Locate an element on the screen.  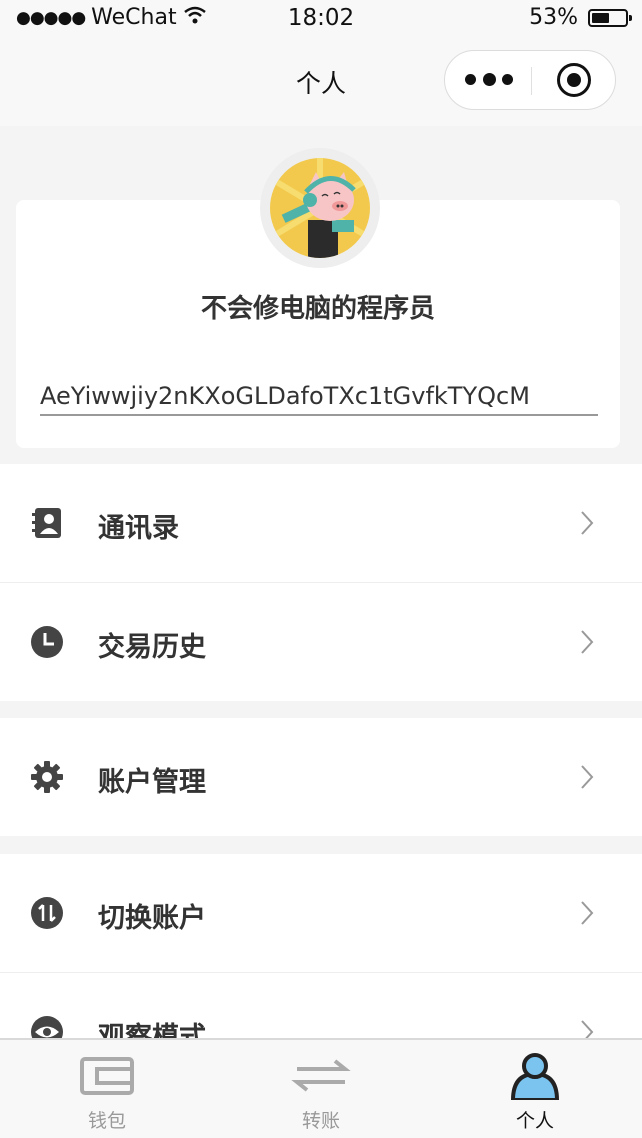
clock-icon is located at coordinates (47, 642).